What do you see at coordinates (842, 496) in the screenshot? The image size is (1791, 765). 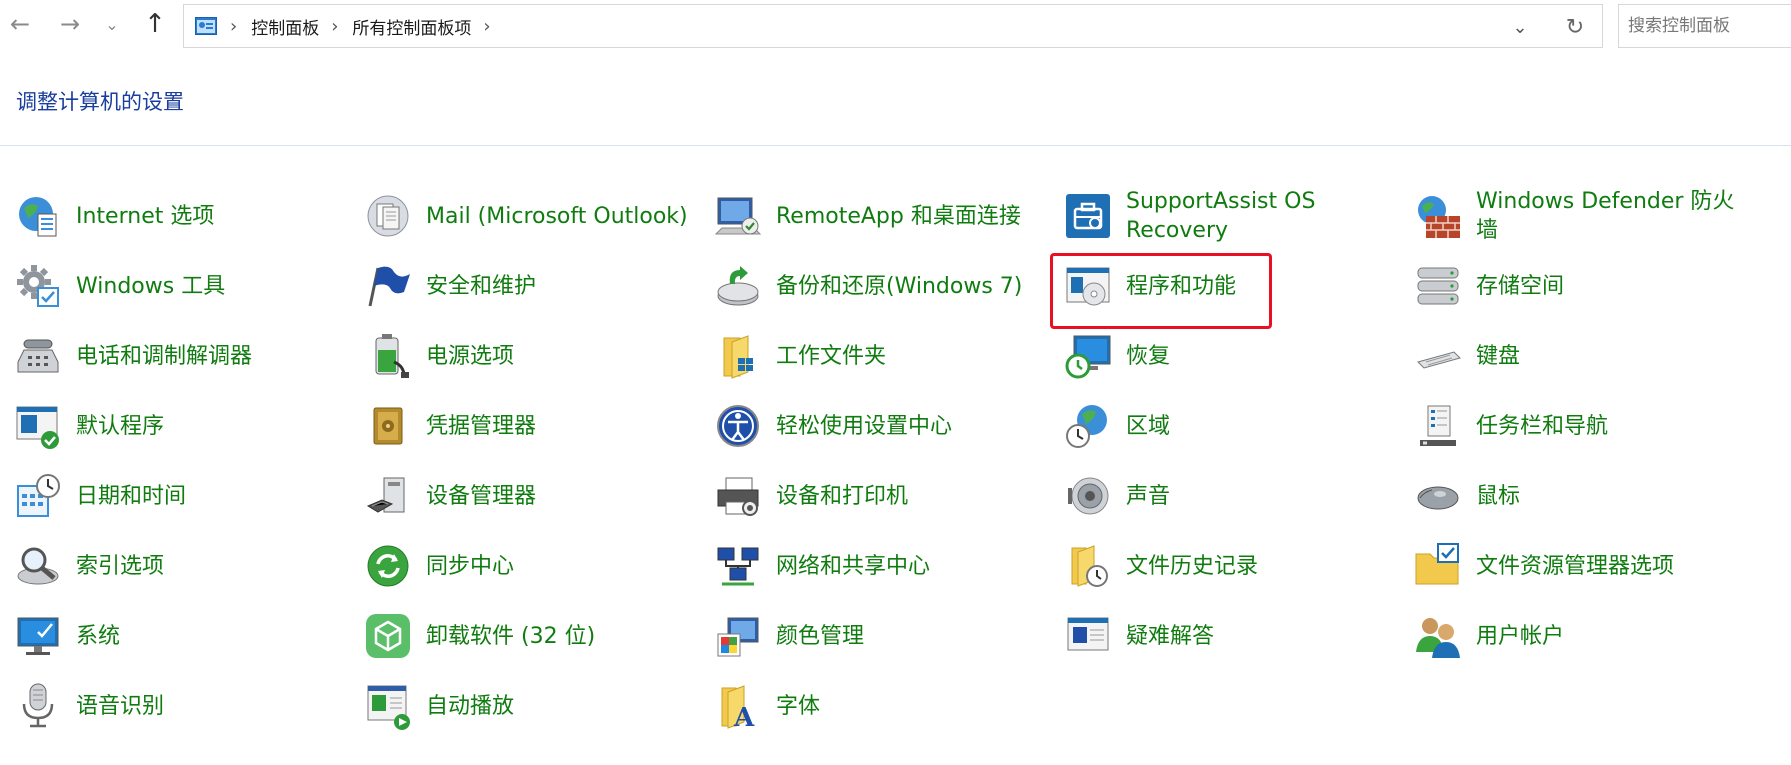 I see `item-label: 设备和打印机` at bounding box center [842, 496].